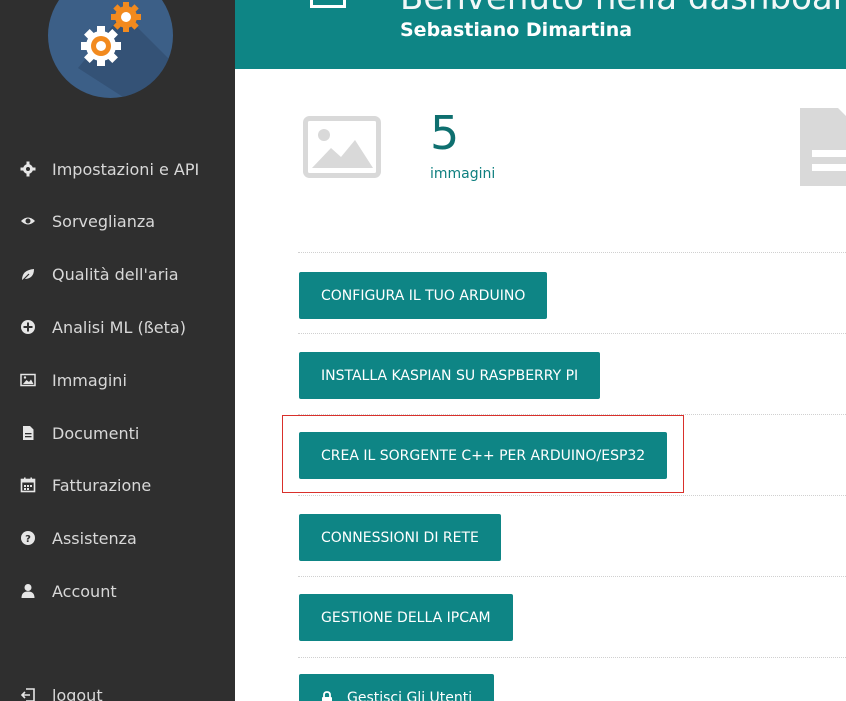  Describe the element at coordinates (483, 455) in the screenshot. I see `create-cpp-source-button: CREA IL SORGENTE C++ PER ARDUINO/ESP32` at that location.